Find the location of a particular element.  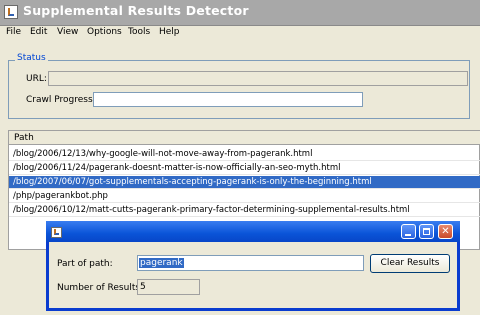

maximize-button is located at coordinates (426, 231).